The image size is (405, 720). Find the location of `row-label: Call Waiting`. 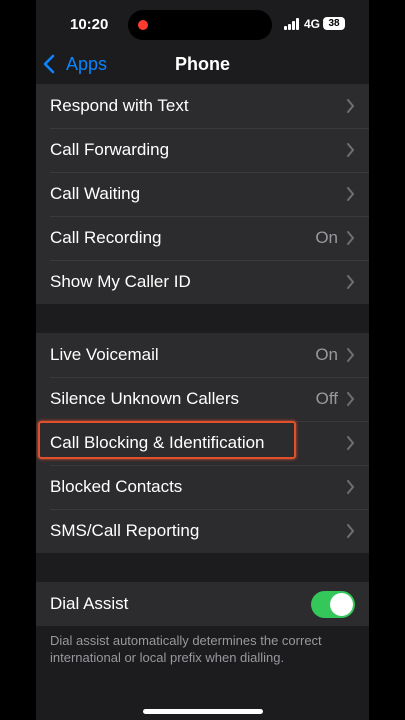

row-label: Call Waiting is located at coordinates (95, 193).